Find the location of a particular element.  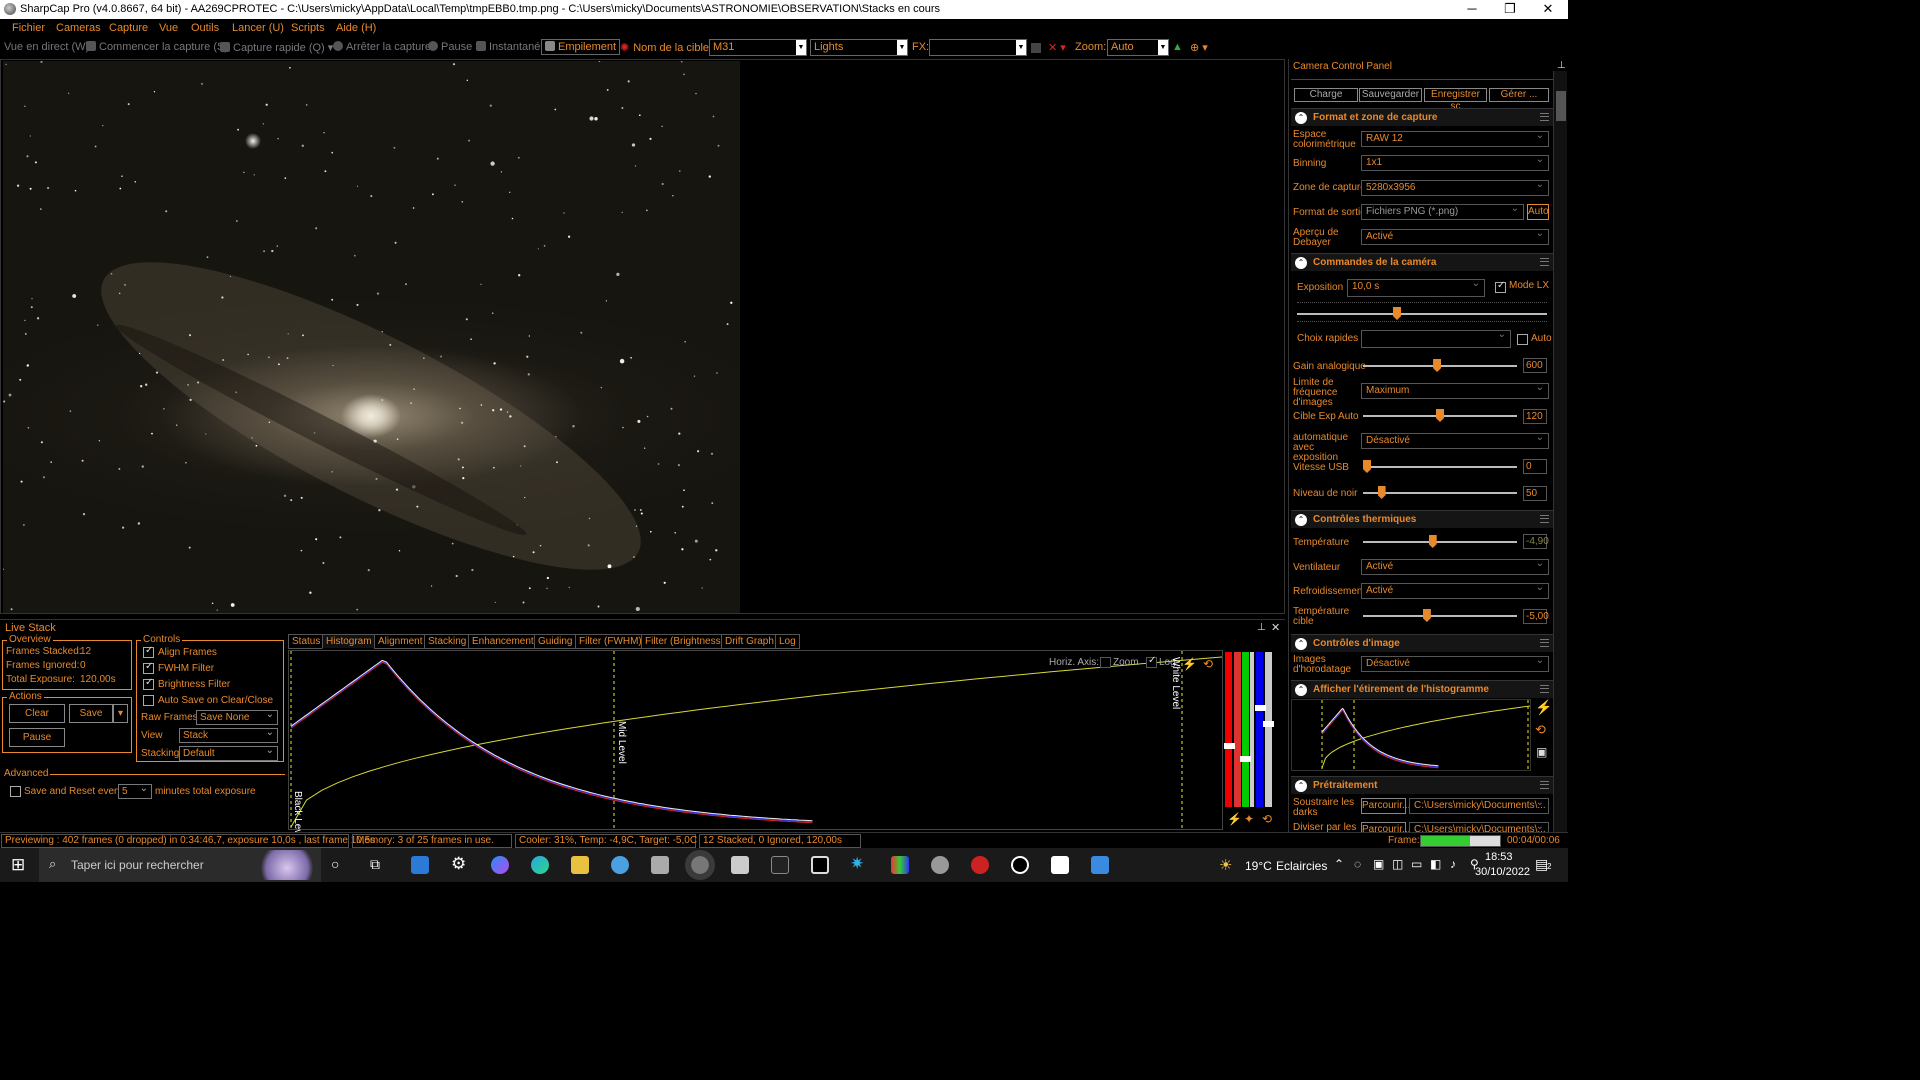

blue-level-handle is located at coordinates (1260, 708).